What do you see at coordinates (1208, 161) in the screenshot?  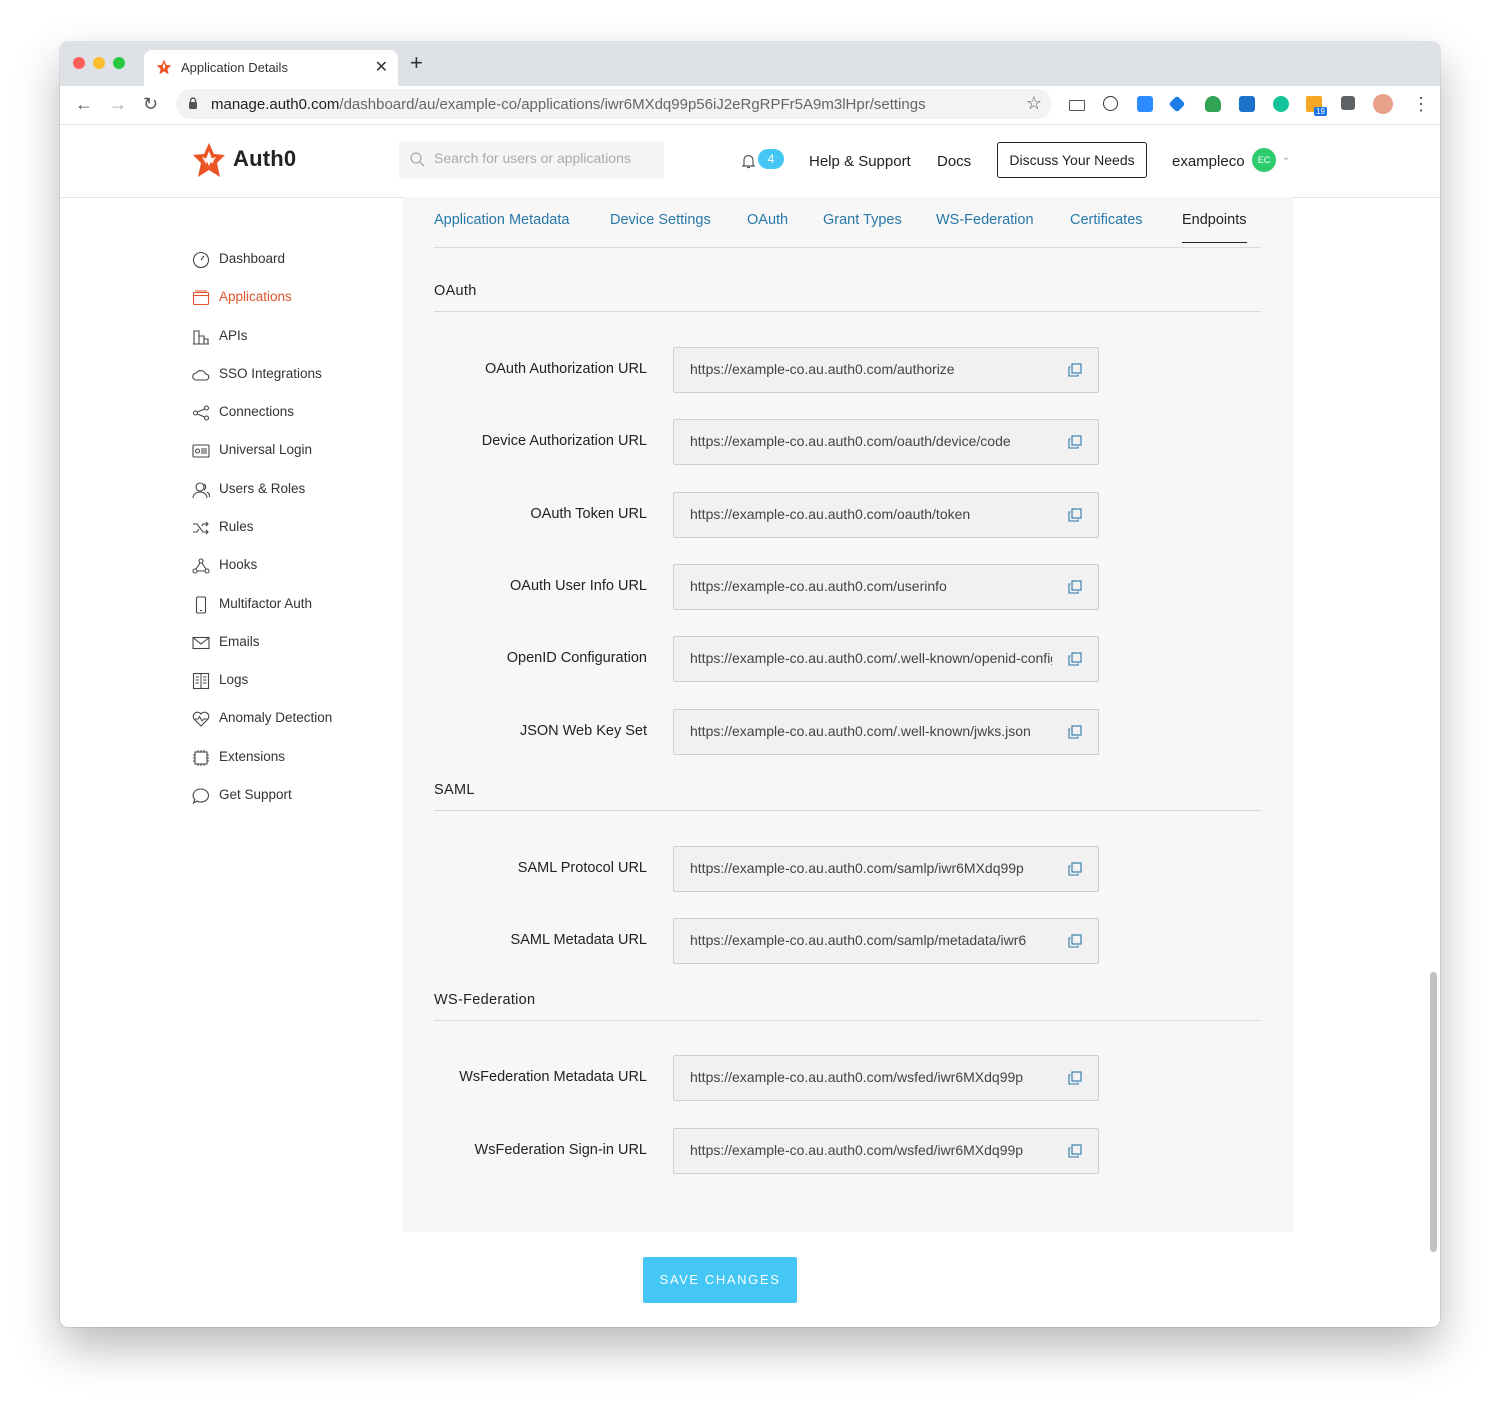 I see `tenant-name: exampleco` at bounding box center [1208, 161].